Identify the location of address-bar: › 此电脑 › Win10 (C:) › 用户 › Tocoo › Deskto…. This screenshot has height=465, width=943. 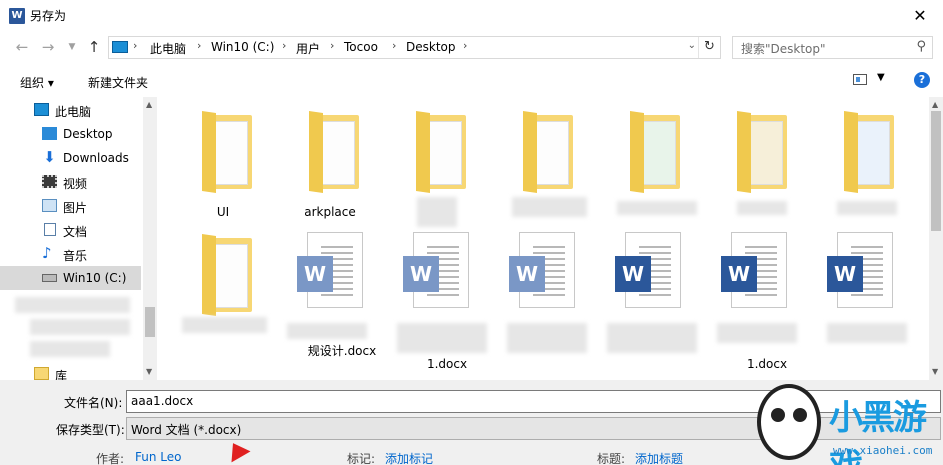
(414, 47).